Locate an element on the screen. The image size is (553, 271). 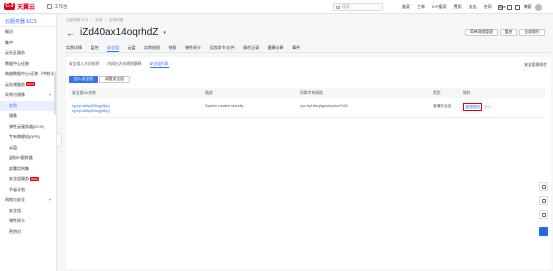
sidebar-item: 概况 is located at coordinates (28, 32).